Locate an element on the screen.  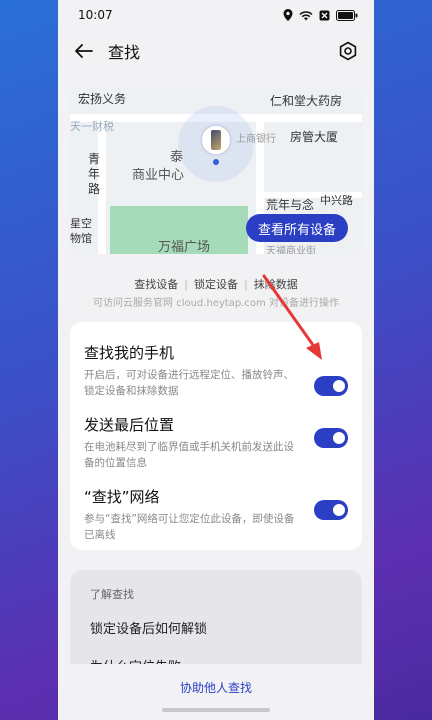
back-button is located at coordinates (84, 51).